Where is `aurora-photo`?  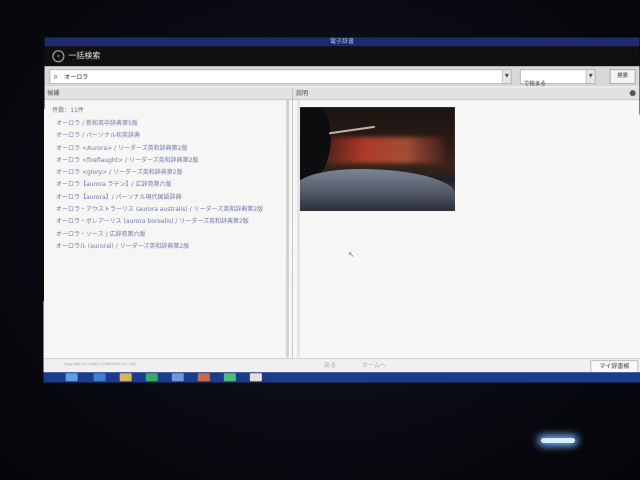
aurora-photo is located at coordinates (376, 159).